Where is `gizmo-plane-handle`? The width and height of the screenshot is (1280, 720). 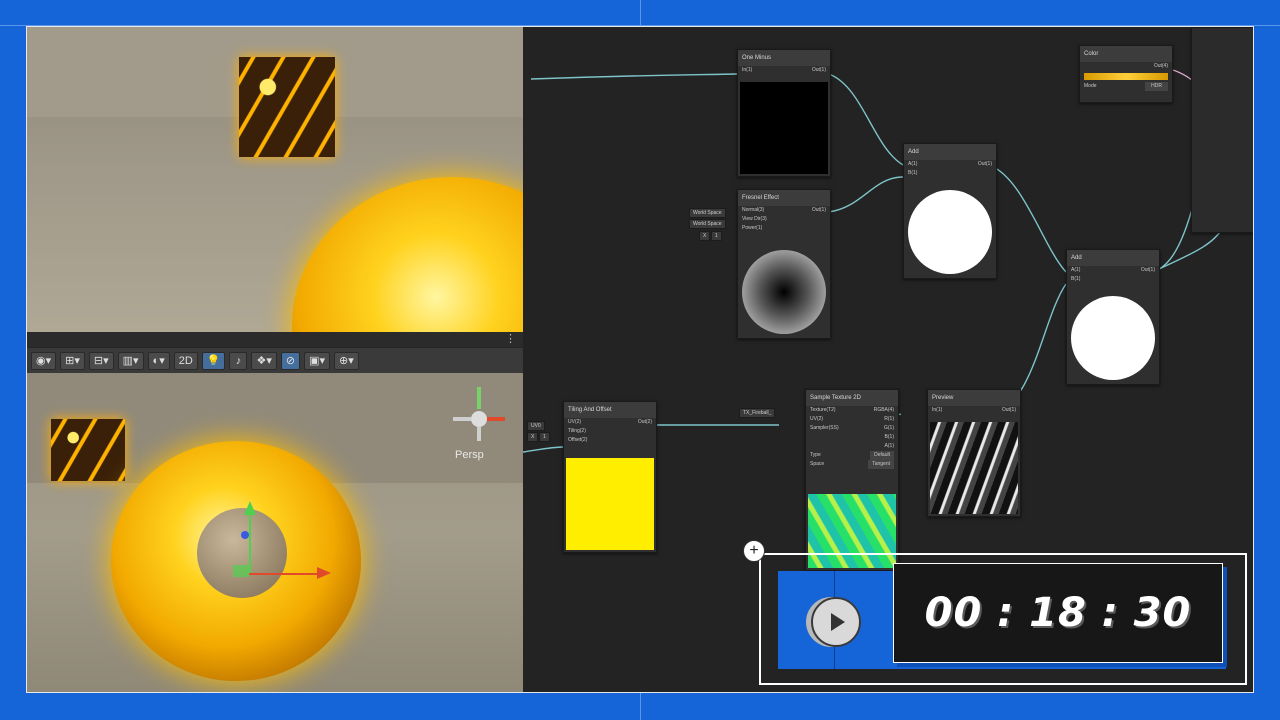
gizmo-plane-handle is located at coordinates (241, 571).